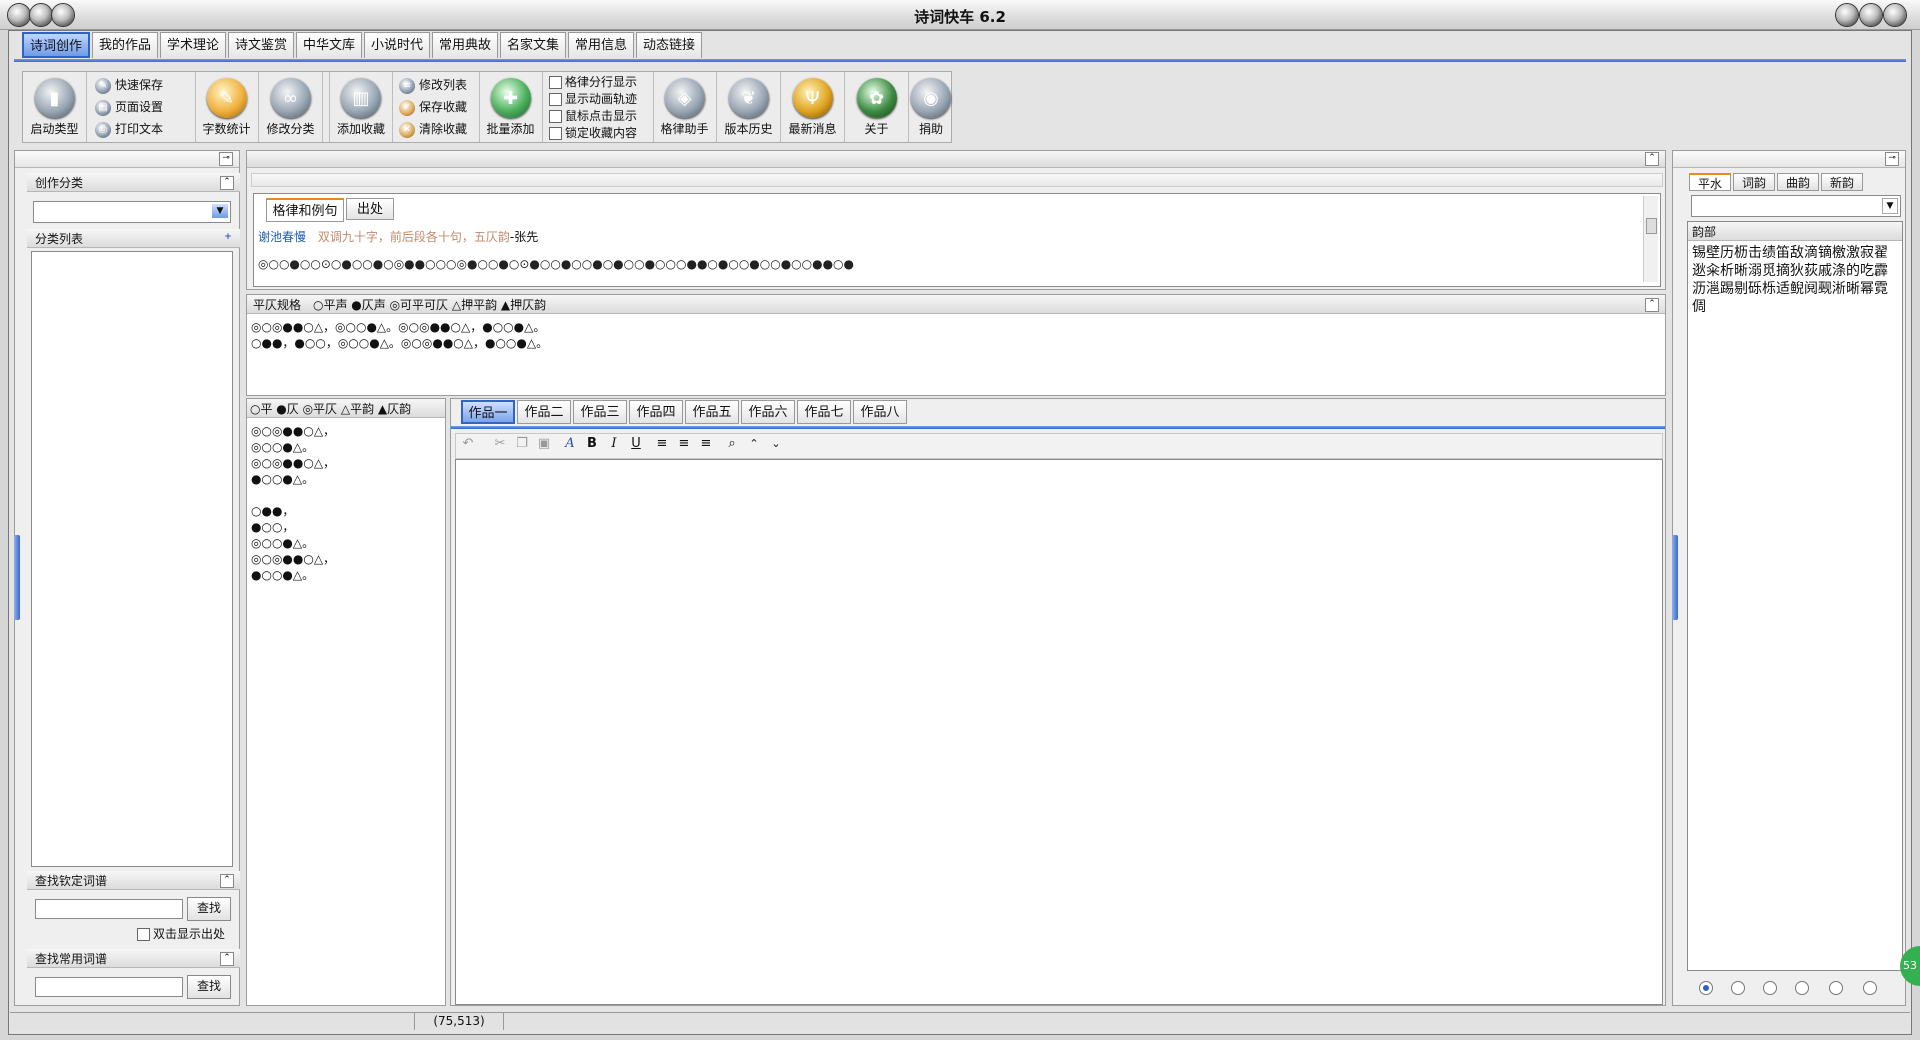 The width and height of the screenshot is (1920, 1040). What do you see at coordinates (209, 987) in the screenshot?
I see `search-common-button: 查找` at bounding box center [209, 987].